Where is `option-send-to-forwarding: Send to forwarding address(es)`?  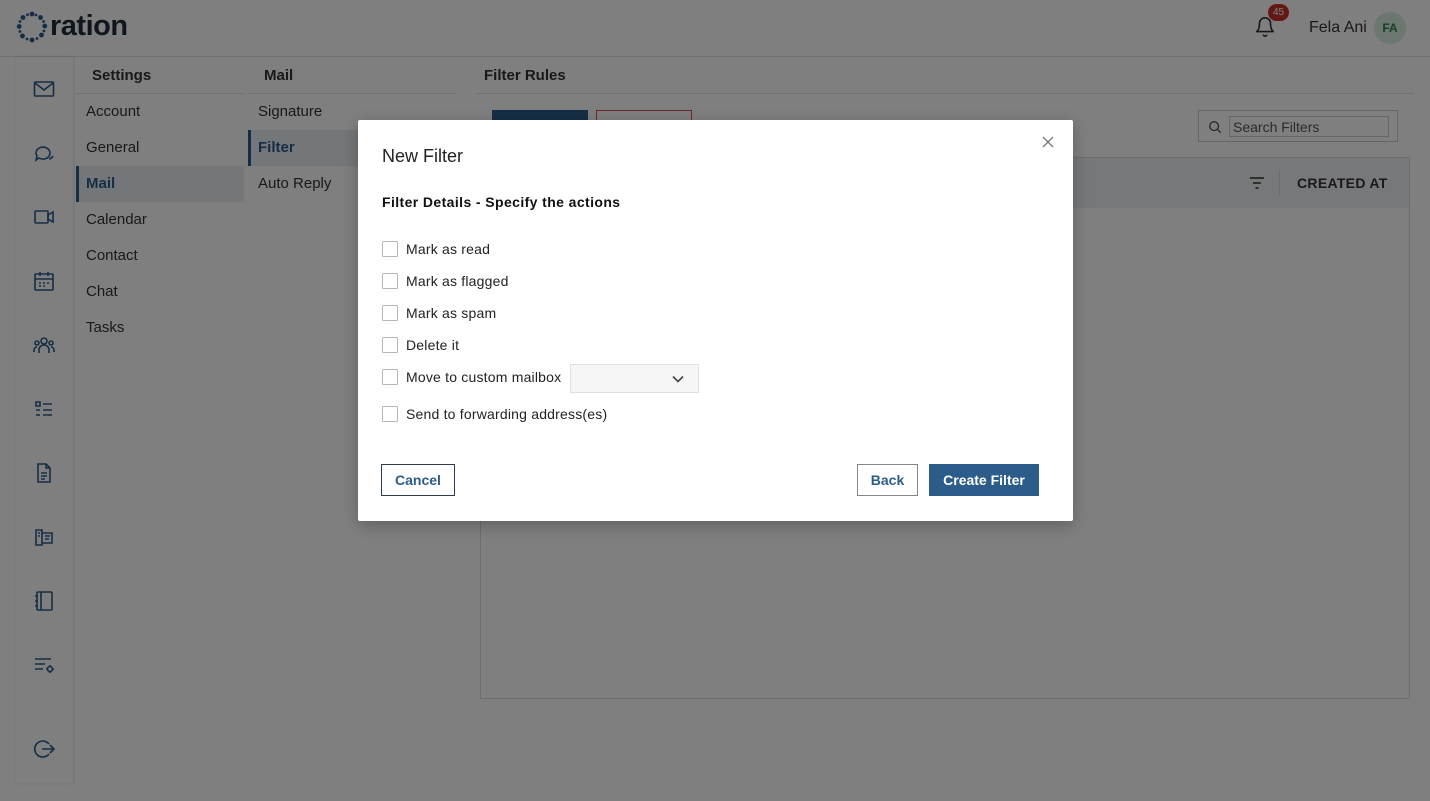
option-send-to-forwarding: Send to forwarding address(es) is located at coordinates (494, 414).